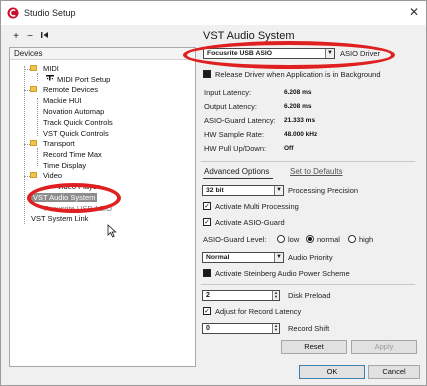 The width and height of the screenshot is (427, 386). Describe the element at coordinates (314, 347) in the screenshot. I see `reset-button: Reset` at that location.